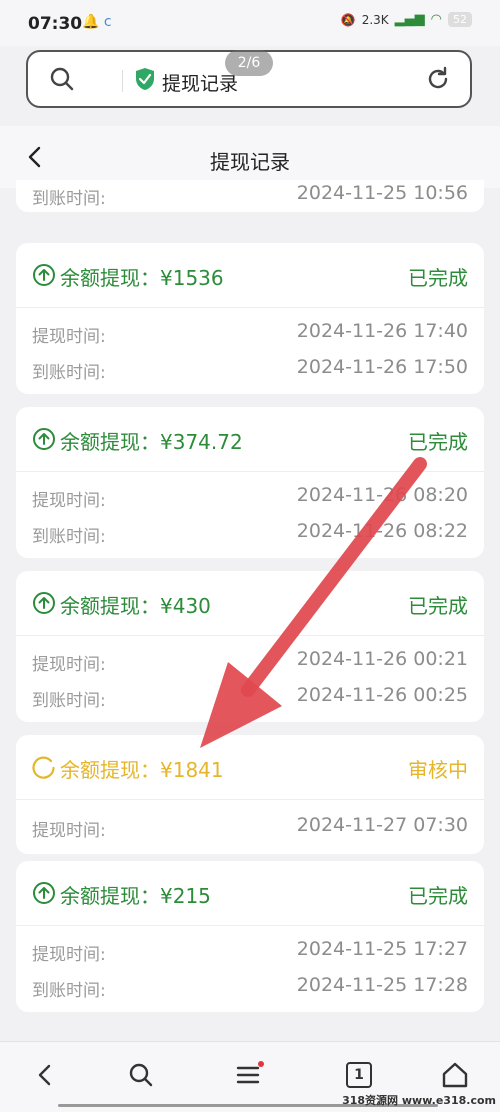  I want to click on row-value: 2024-11-26 17:50, so click(382, 367).